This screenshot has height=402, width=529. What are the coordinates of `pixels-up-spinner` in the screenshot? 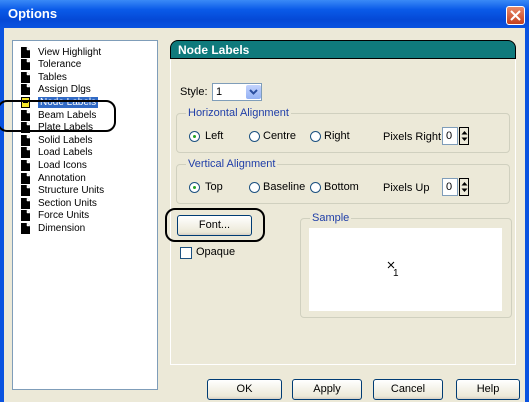 It's located at (464, 187).